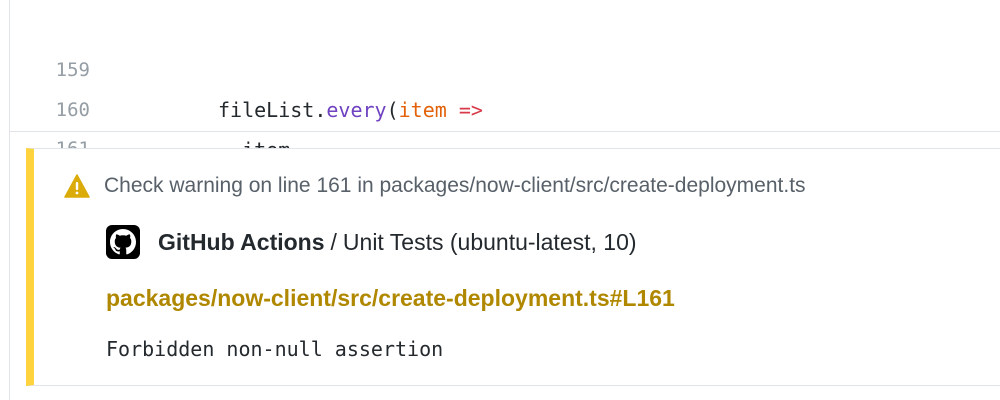  I want to click on github-mark-icon, so click(123, 242).